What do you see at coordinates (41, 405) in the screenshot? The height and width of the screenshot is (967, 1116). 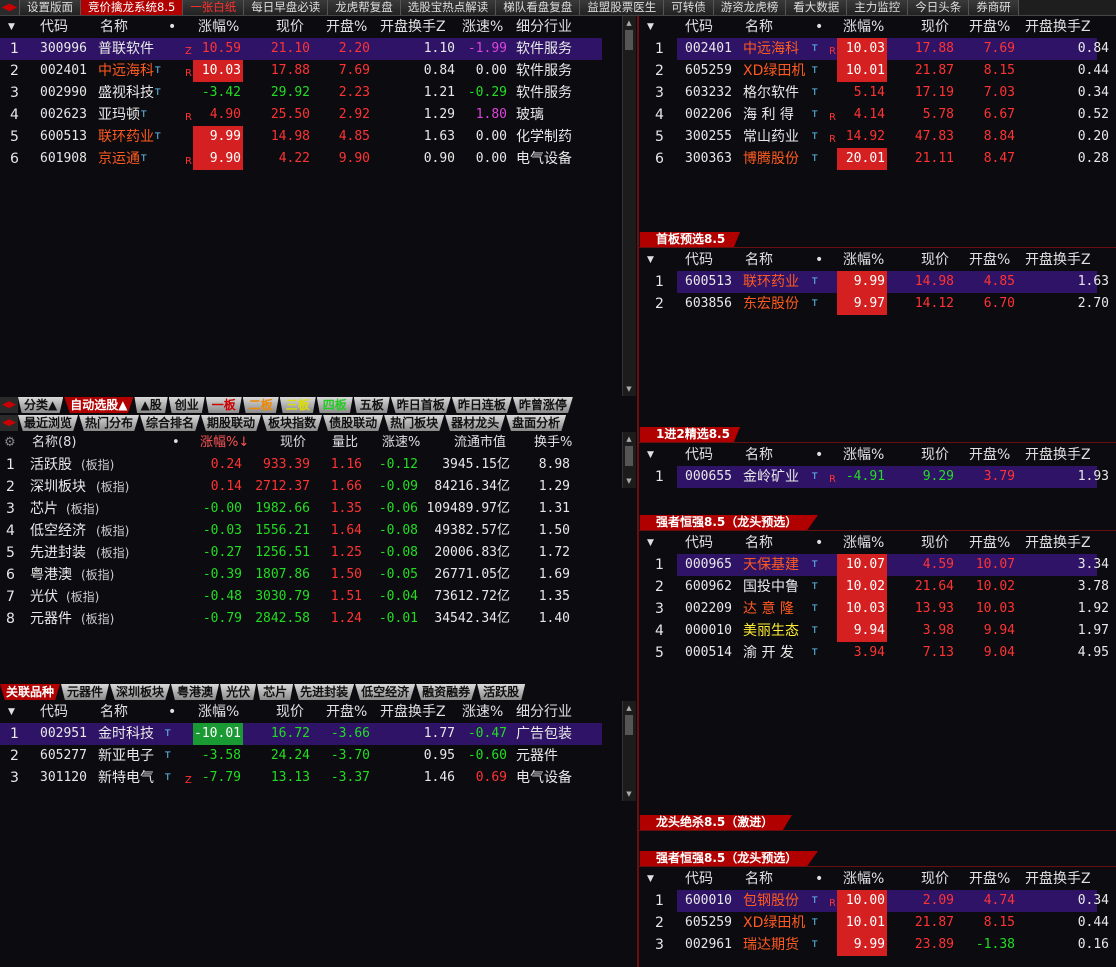 I see `strip-button: 分类▲` at bounding box center [41, 405].